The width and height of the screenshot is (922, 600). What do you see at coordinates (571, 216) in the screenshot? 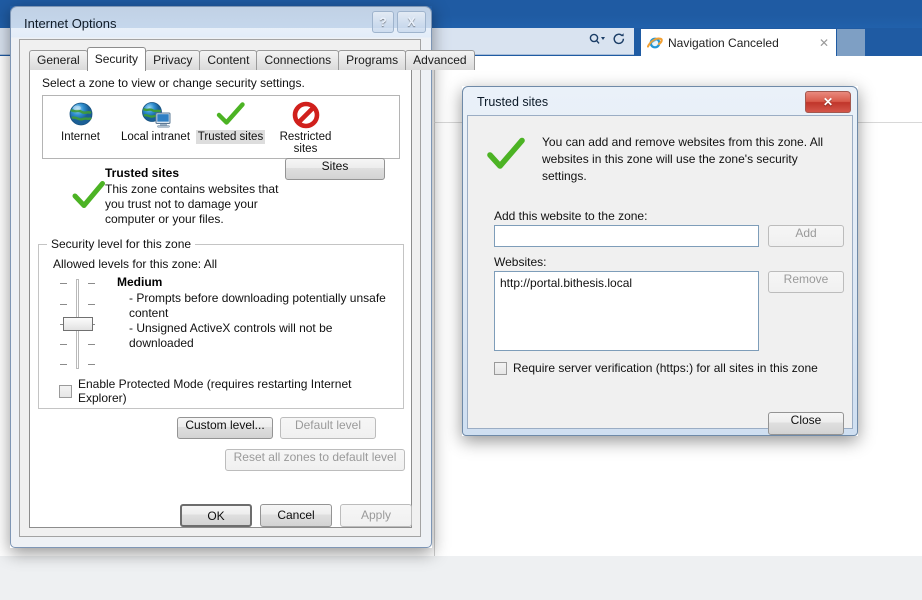
I see `add-website-label: Add this website to the zone:` at bounding box center [571, 216].